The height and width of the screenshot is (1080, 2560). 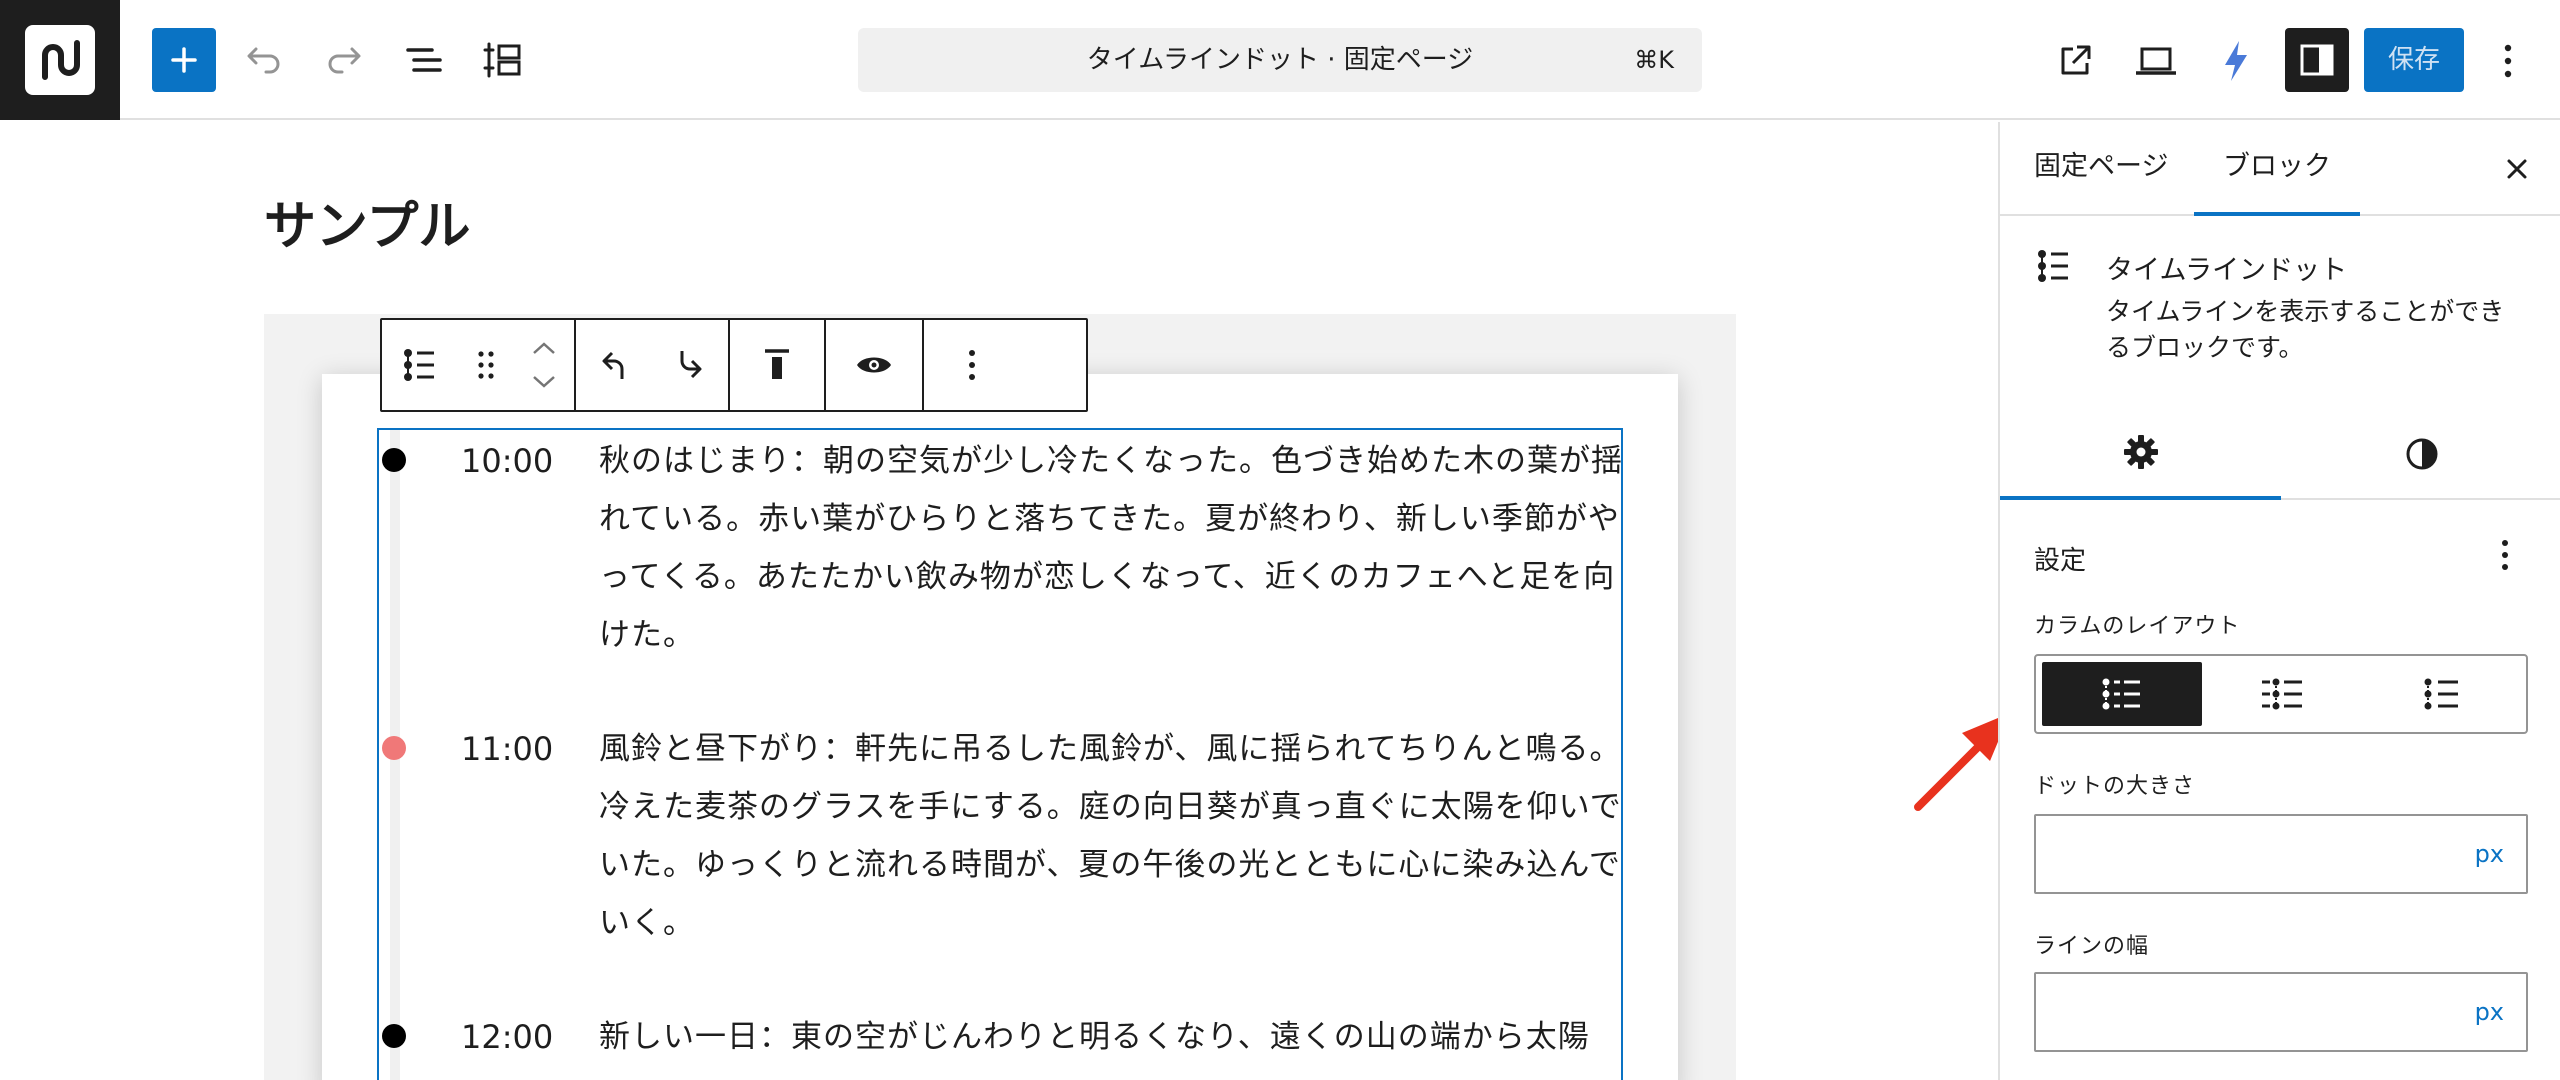 I want to click on layout-center-icon, so click(x=2282, y=694).